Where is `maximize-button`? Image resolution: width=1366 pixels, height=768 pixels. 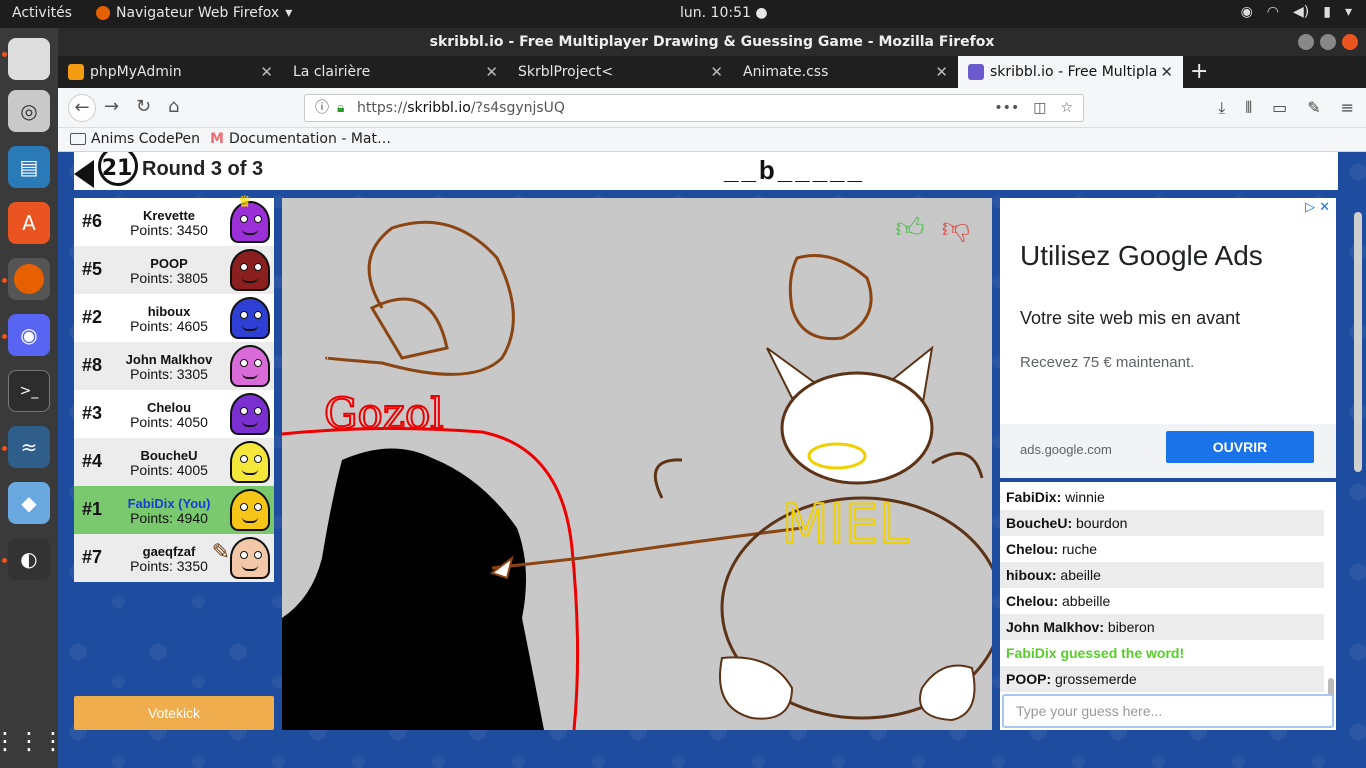
maximize-button is located at coordinates (1328, 42).